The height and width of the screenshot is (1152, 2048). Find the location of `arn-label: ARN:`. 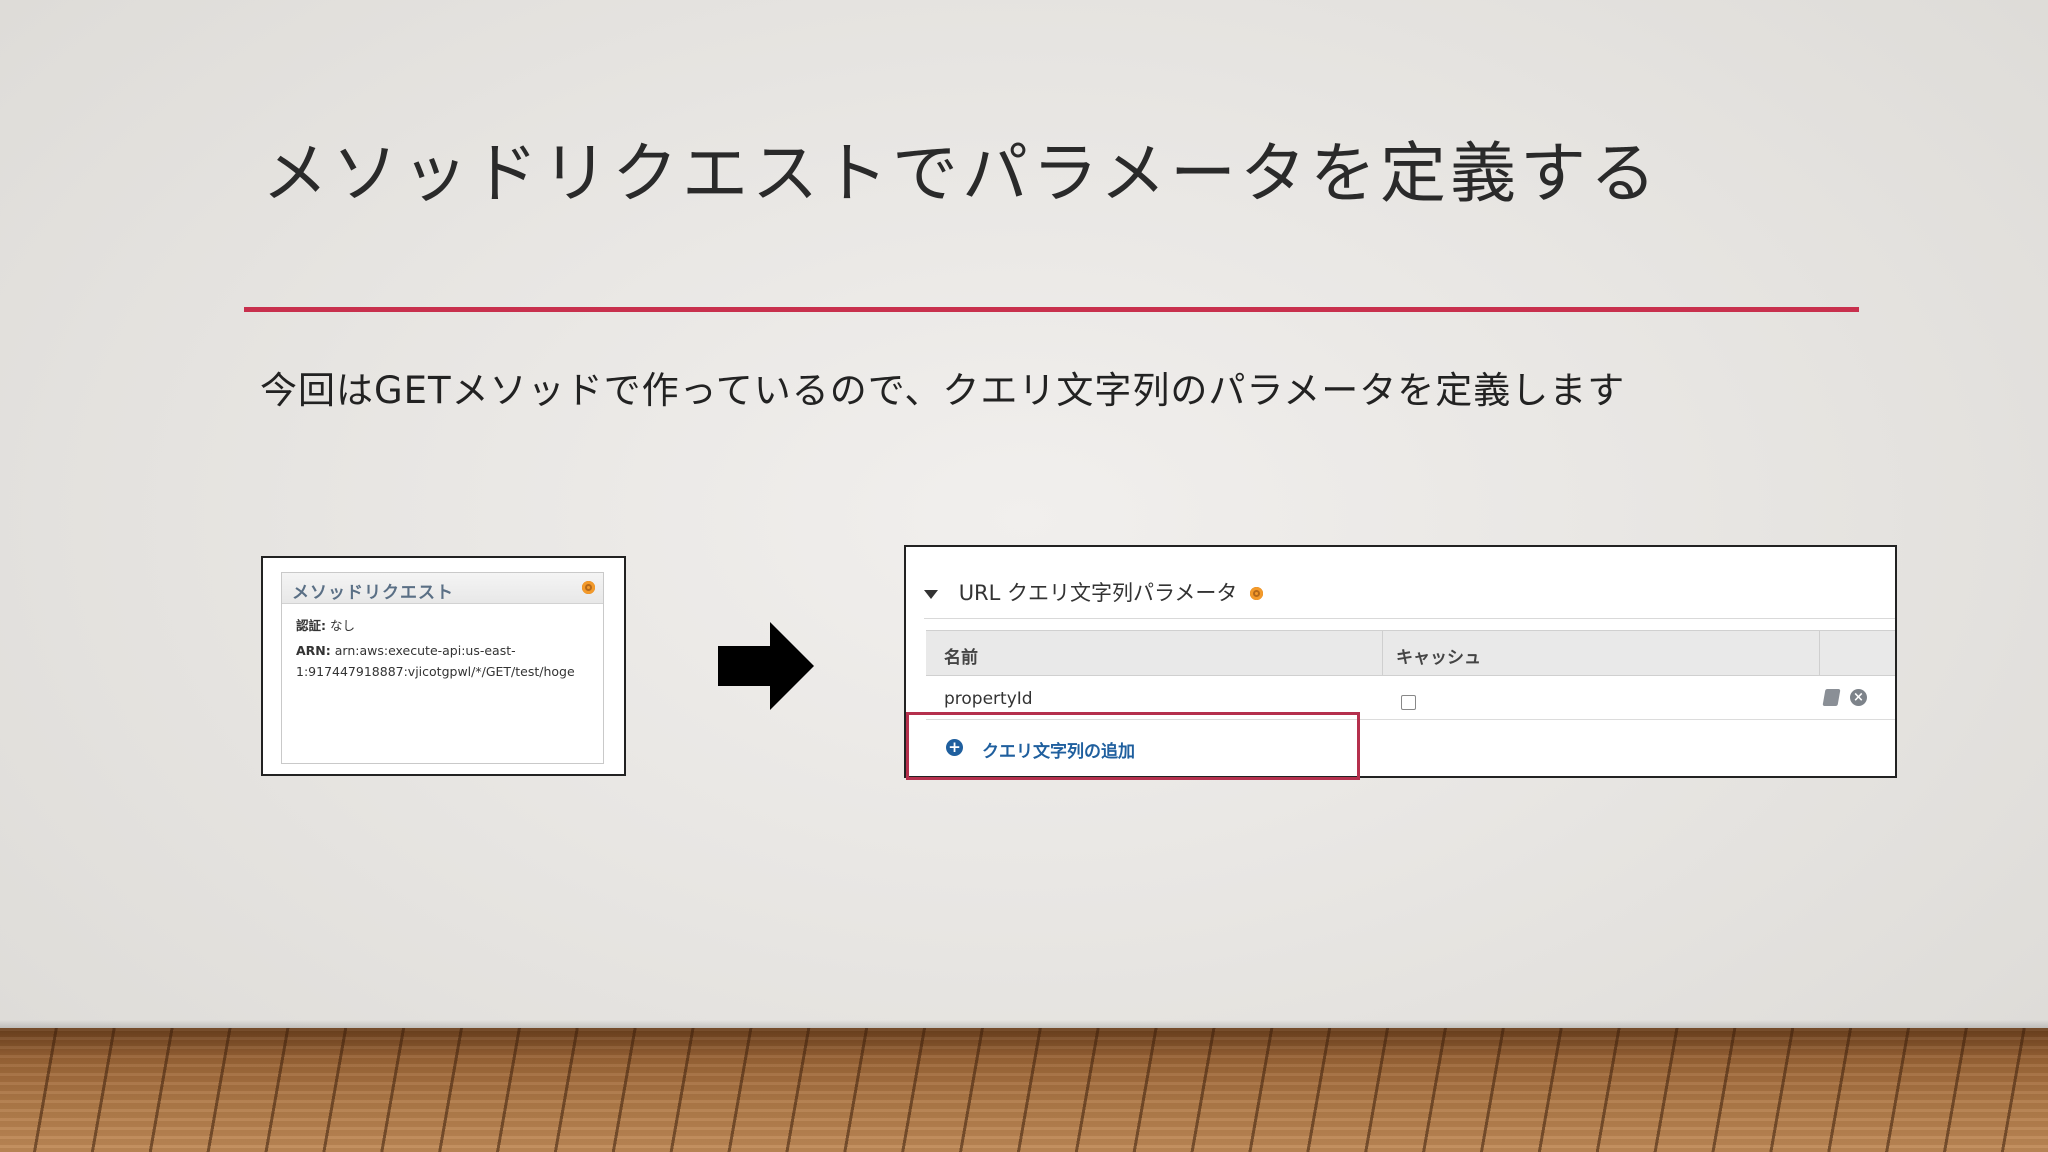

arn-label: ARN: is located at coordinates (313, 650).